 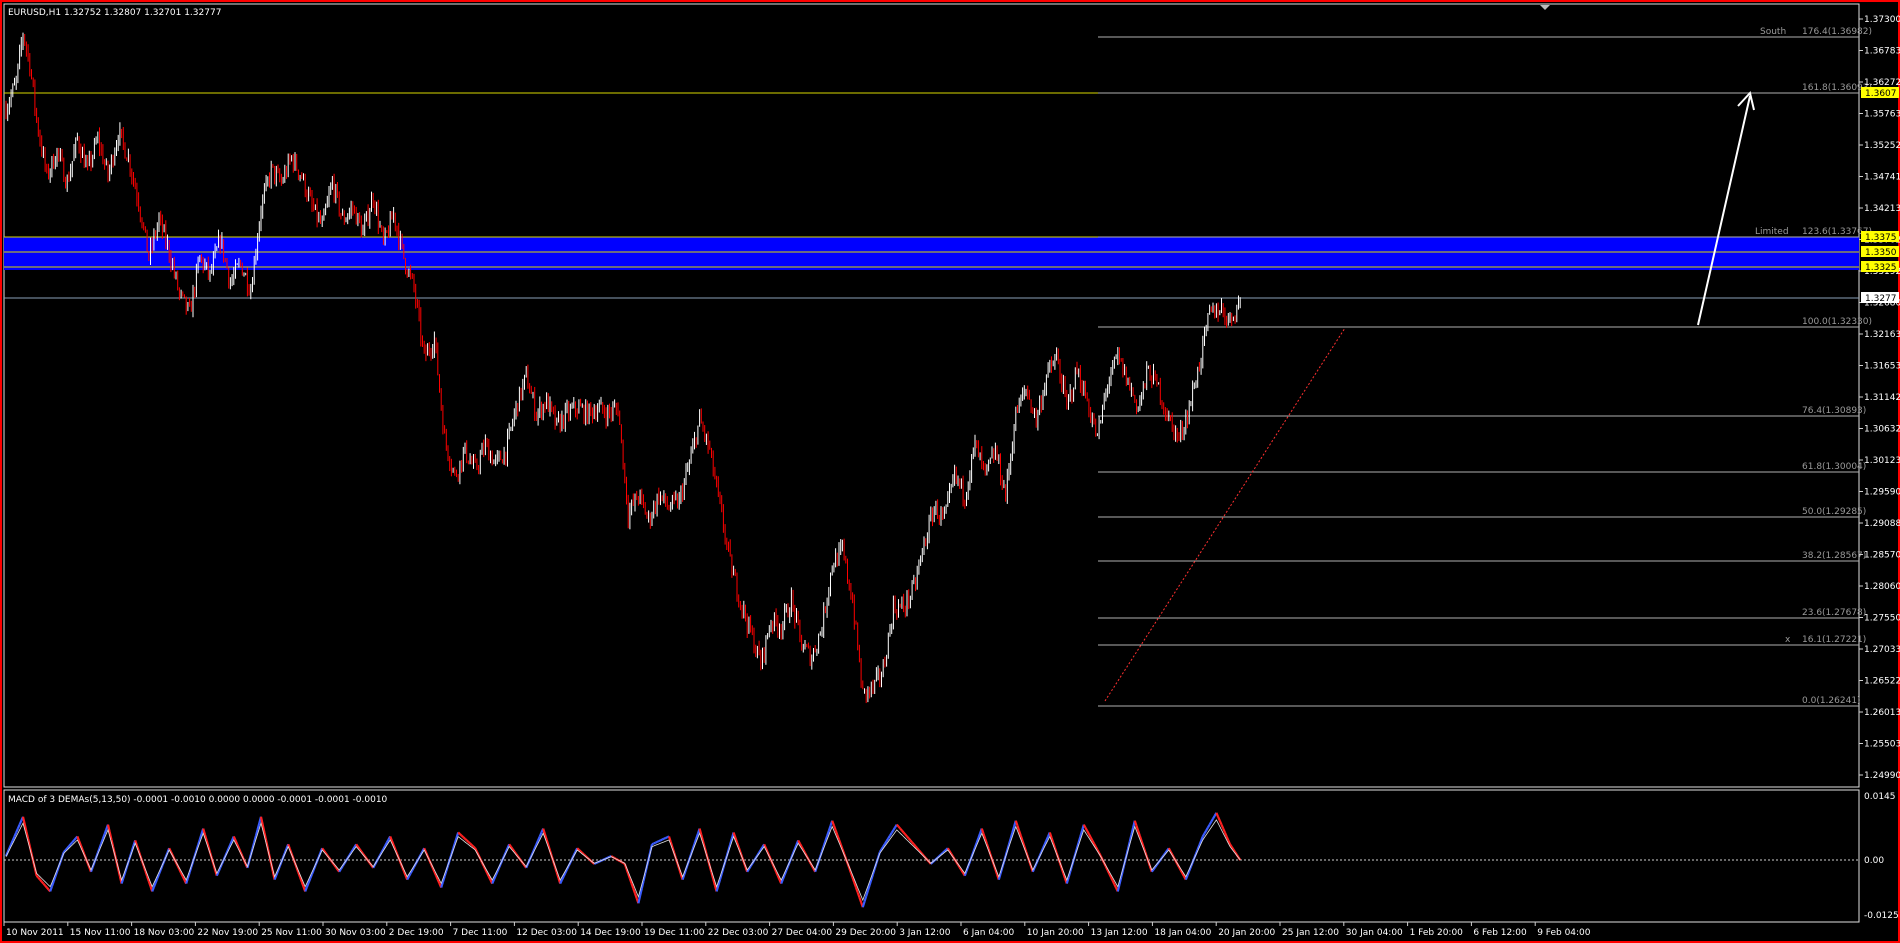 What do you see at coordinates (1772, 232) in the screenshot?
I see `fib-level-label: Limited` at bounding box center [1772, 232].